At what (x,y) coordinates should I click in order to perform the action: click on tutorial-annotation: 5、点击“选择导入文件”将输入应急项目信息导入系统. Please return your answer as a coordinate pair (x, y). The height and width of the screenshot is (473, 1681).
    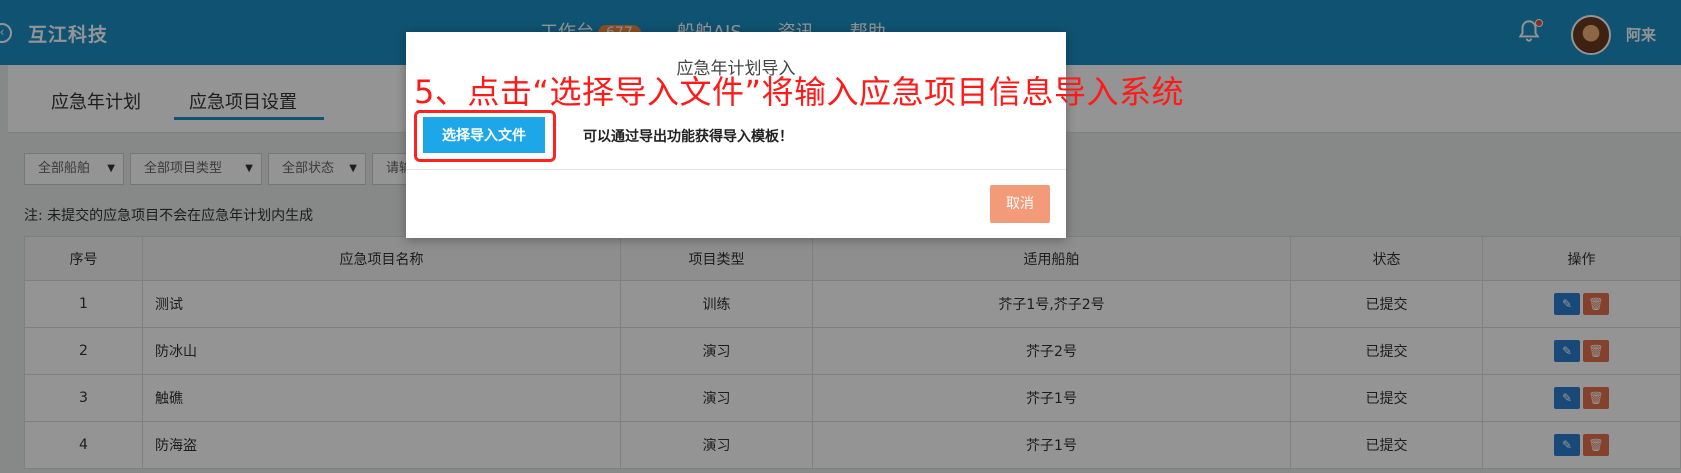
    Looking at the image, I should click on (799, 92).